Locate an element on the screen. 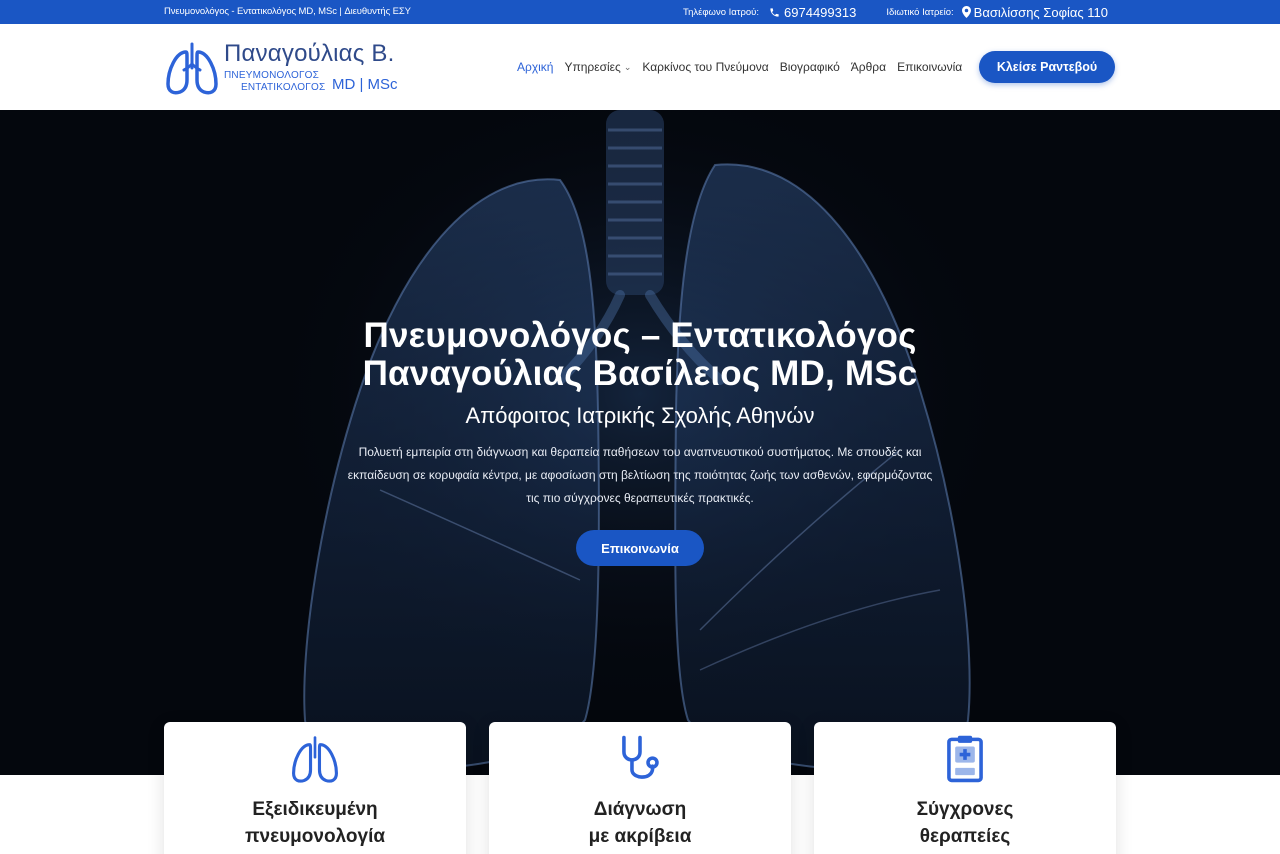 The width and height of the screenshot is (1280, 854). nav-item-home: Αρχική is located at coordinates (535, 67).